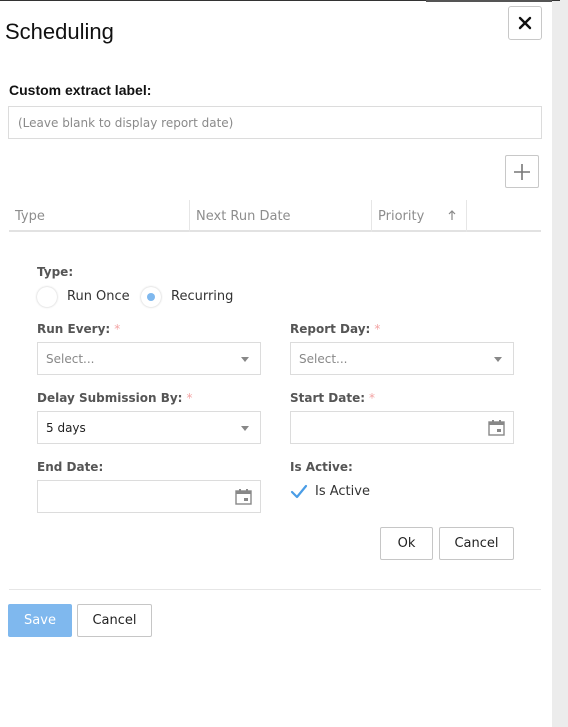 This screenshot has height=727, width=568. I want to click on column-header-priority: Priority, so click(419, 216).